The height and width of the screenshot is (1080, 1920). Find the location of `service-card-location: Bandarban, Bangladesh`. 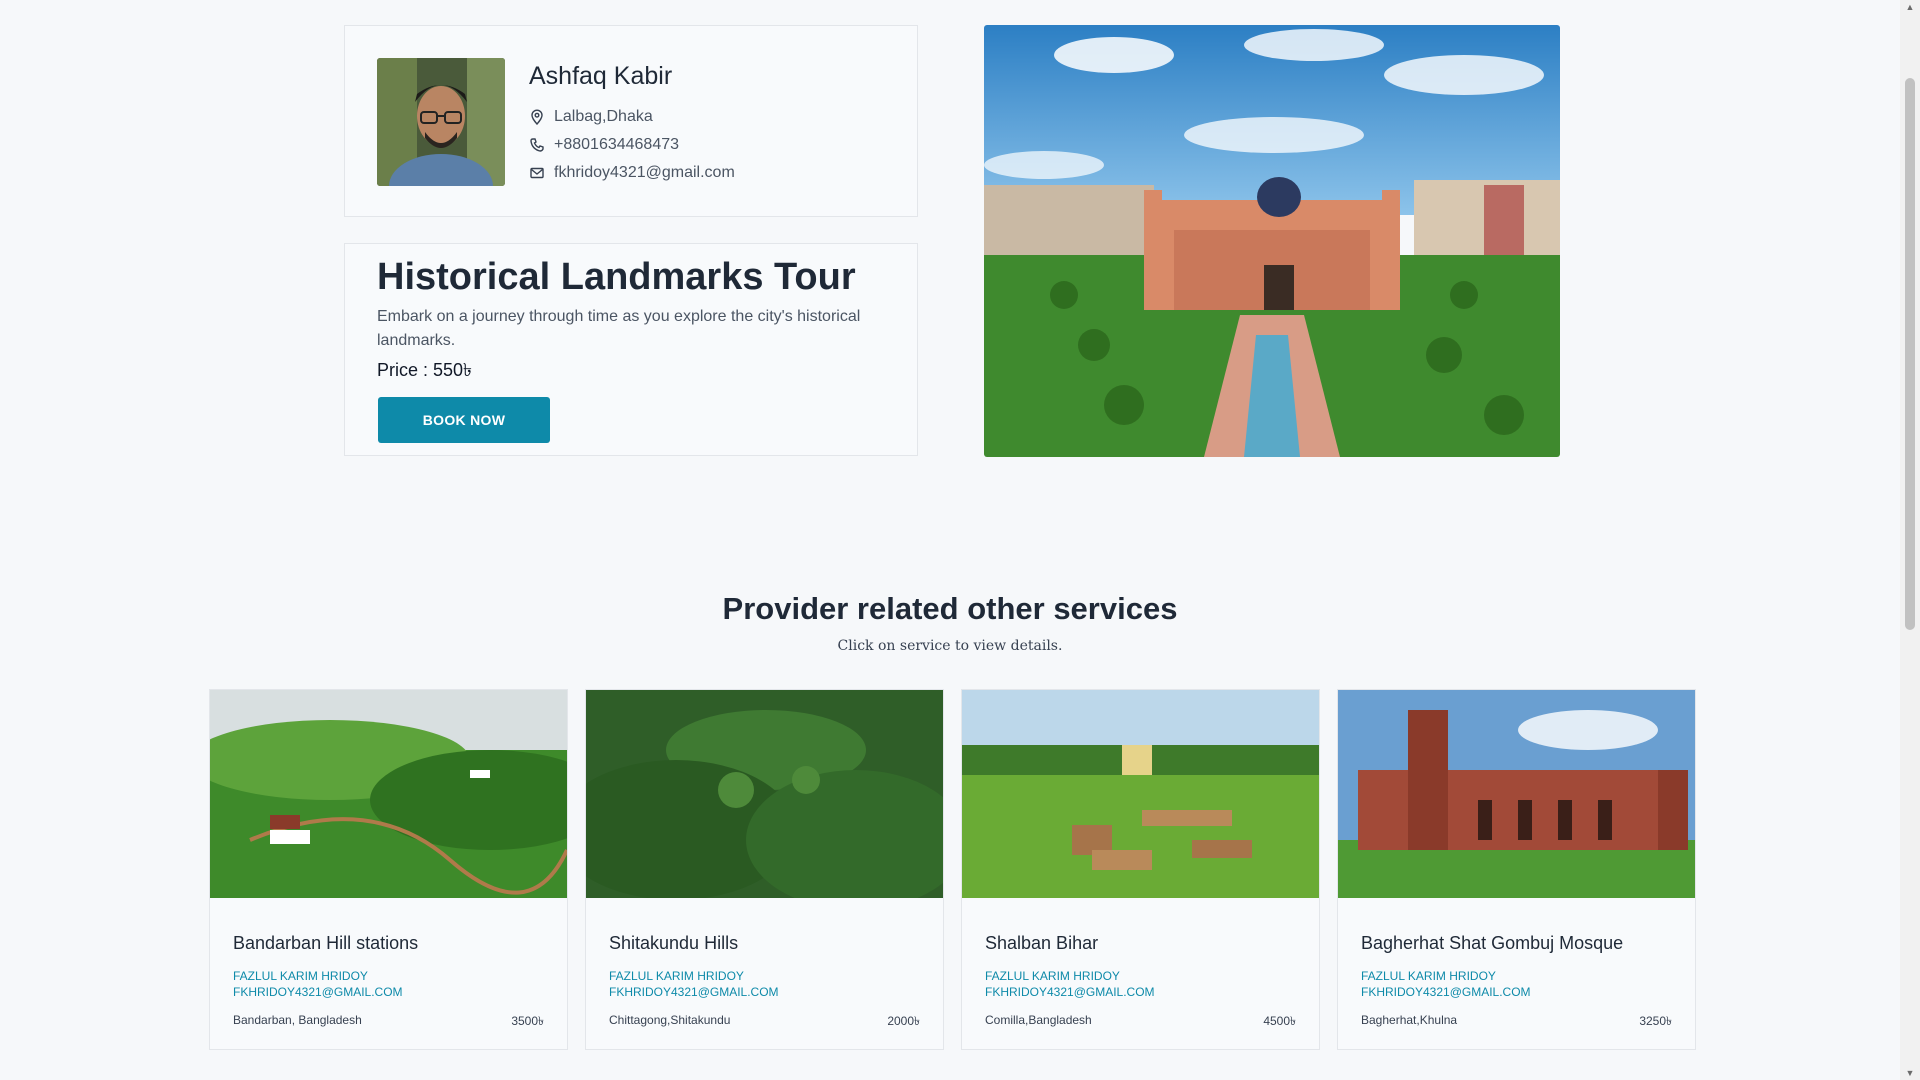

service-card-location: Bandarban, Bangladesh is located at coordinates (297, 1020).